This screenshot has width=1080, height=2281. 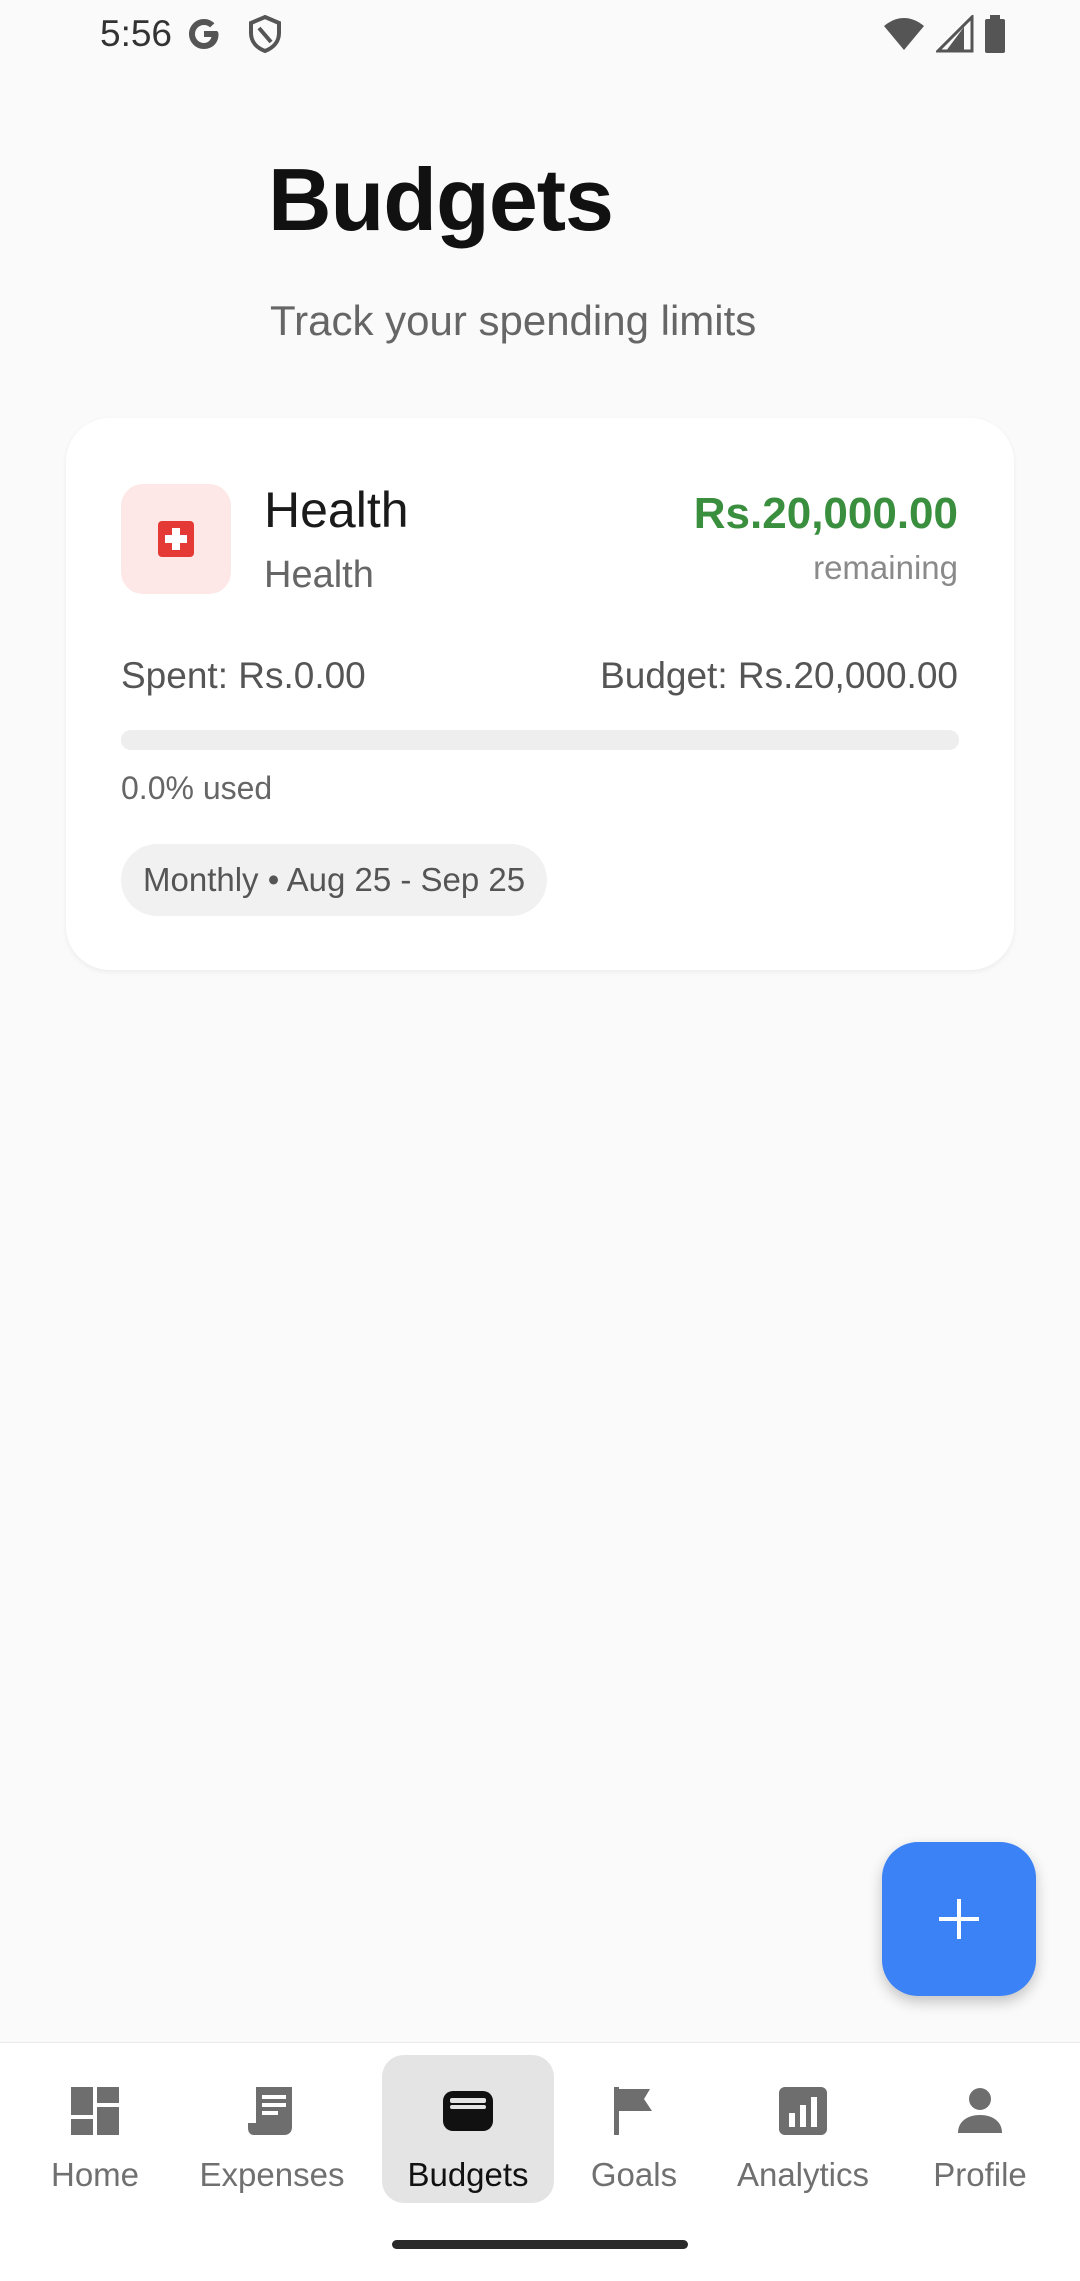 I want to click on budget-progress-bar, so click(x=540, y=740).